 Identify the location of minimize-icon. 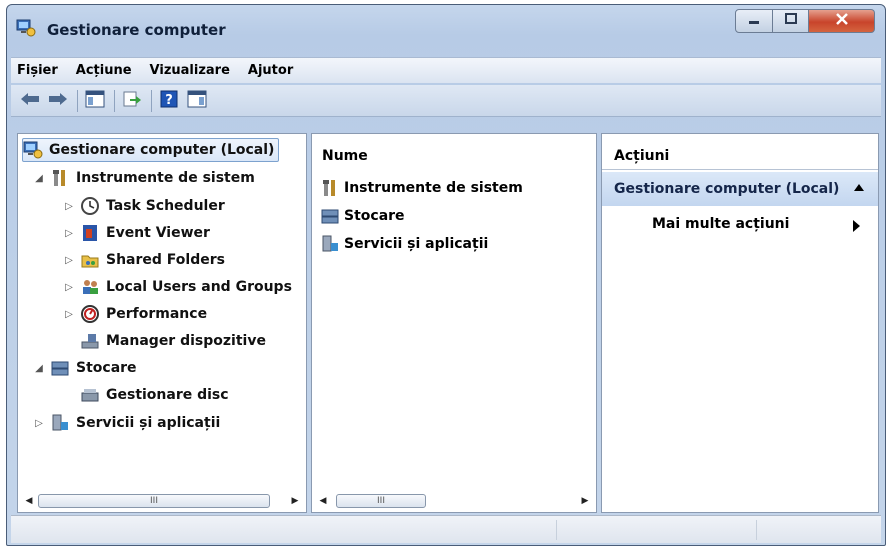
(754, 21).